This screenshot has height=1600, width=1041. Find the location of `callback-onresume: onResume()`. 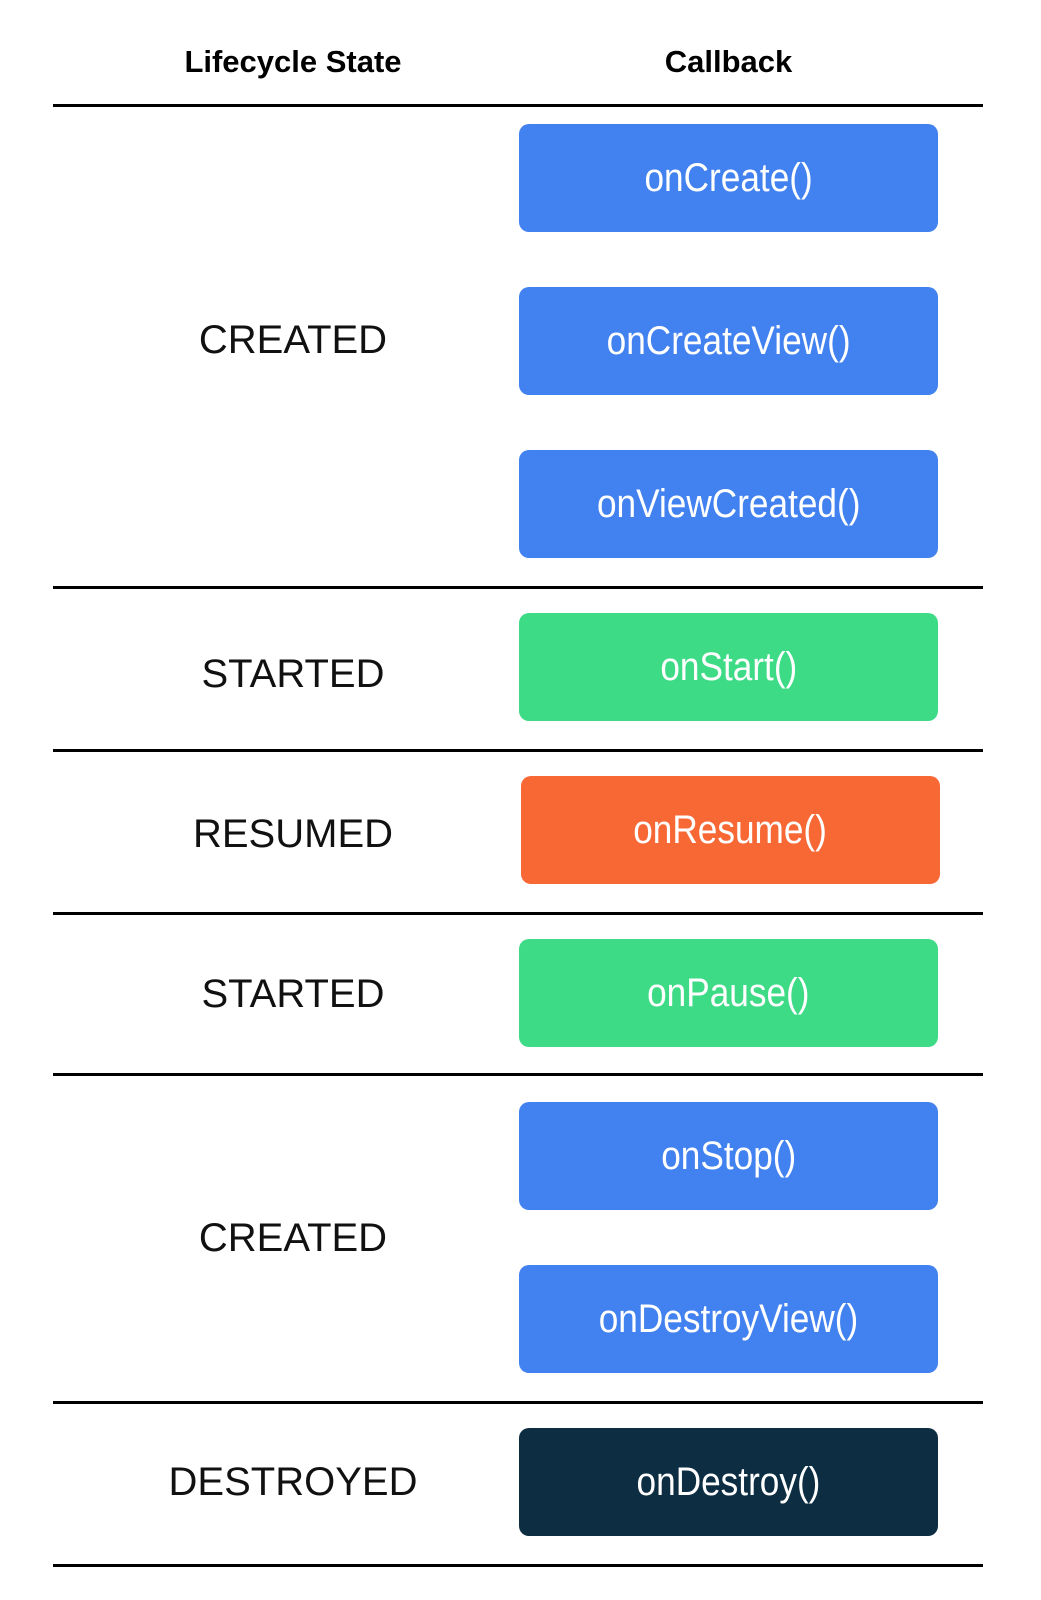

callback-onresume: onResume() is located at coordinates (730, 830).